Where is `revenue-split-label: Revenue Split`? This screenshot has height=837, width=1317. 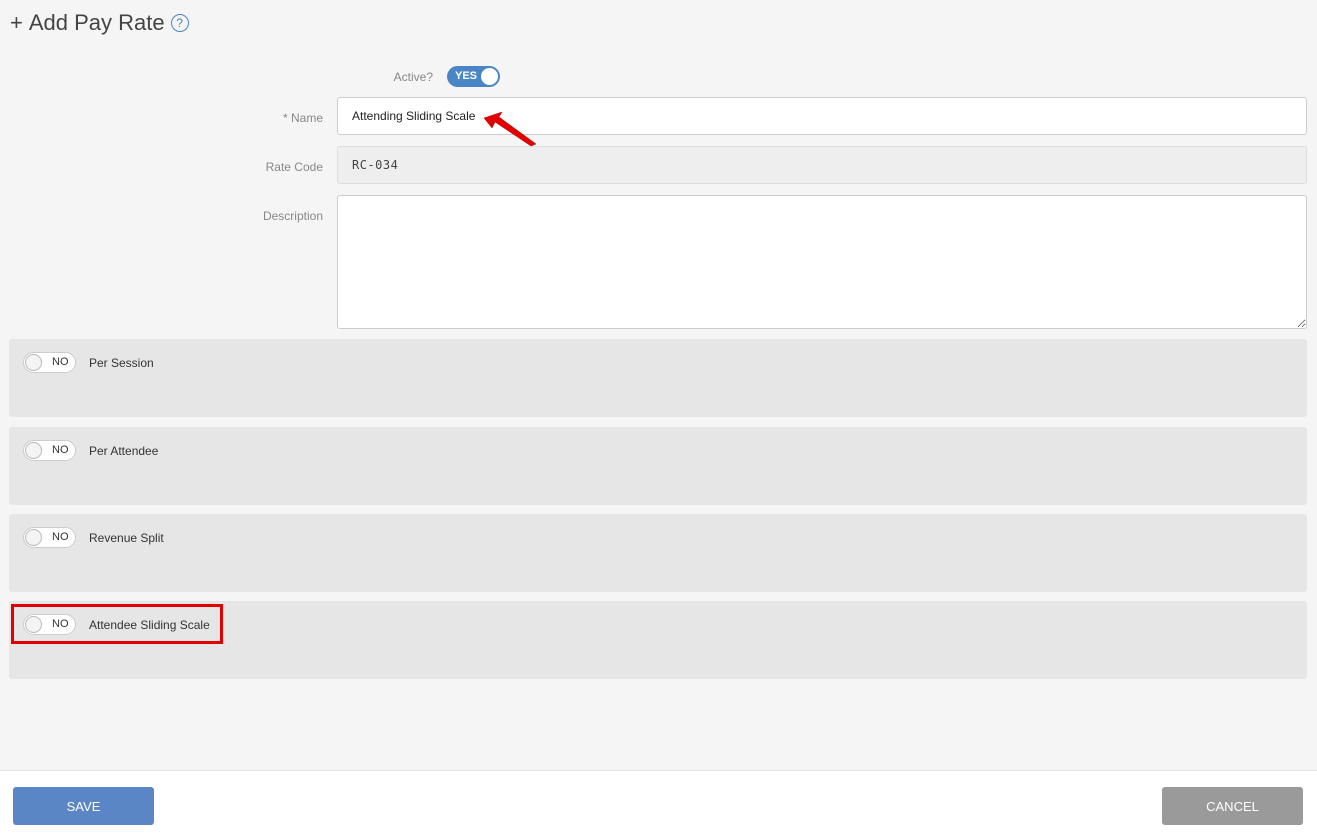
revenue-split-label: Revenue Split is located at coordinates (126, 538).